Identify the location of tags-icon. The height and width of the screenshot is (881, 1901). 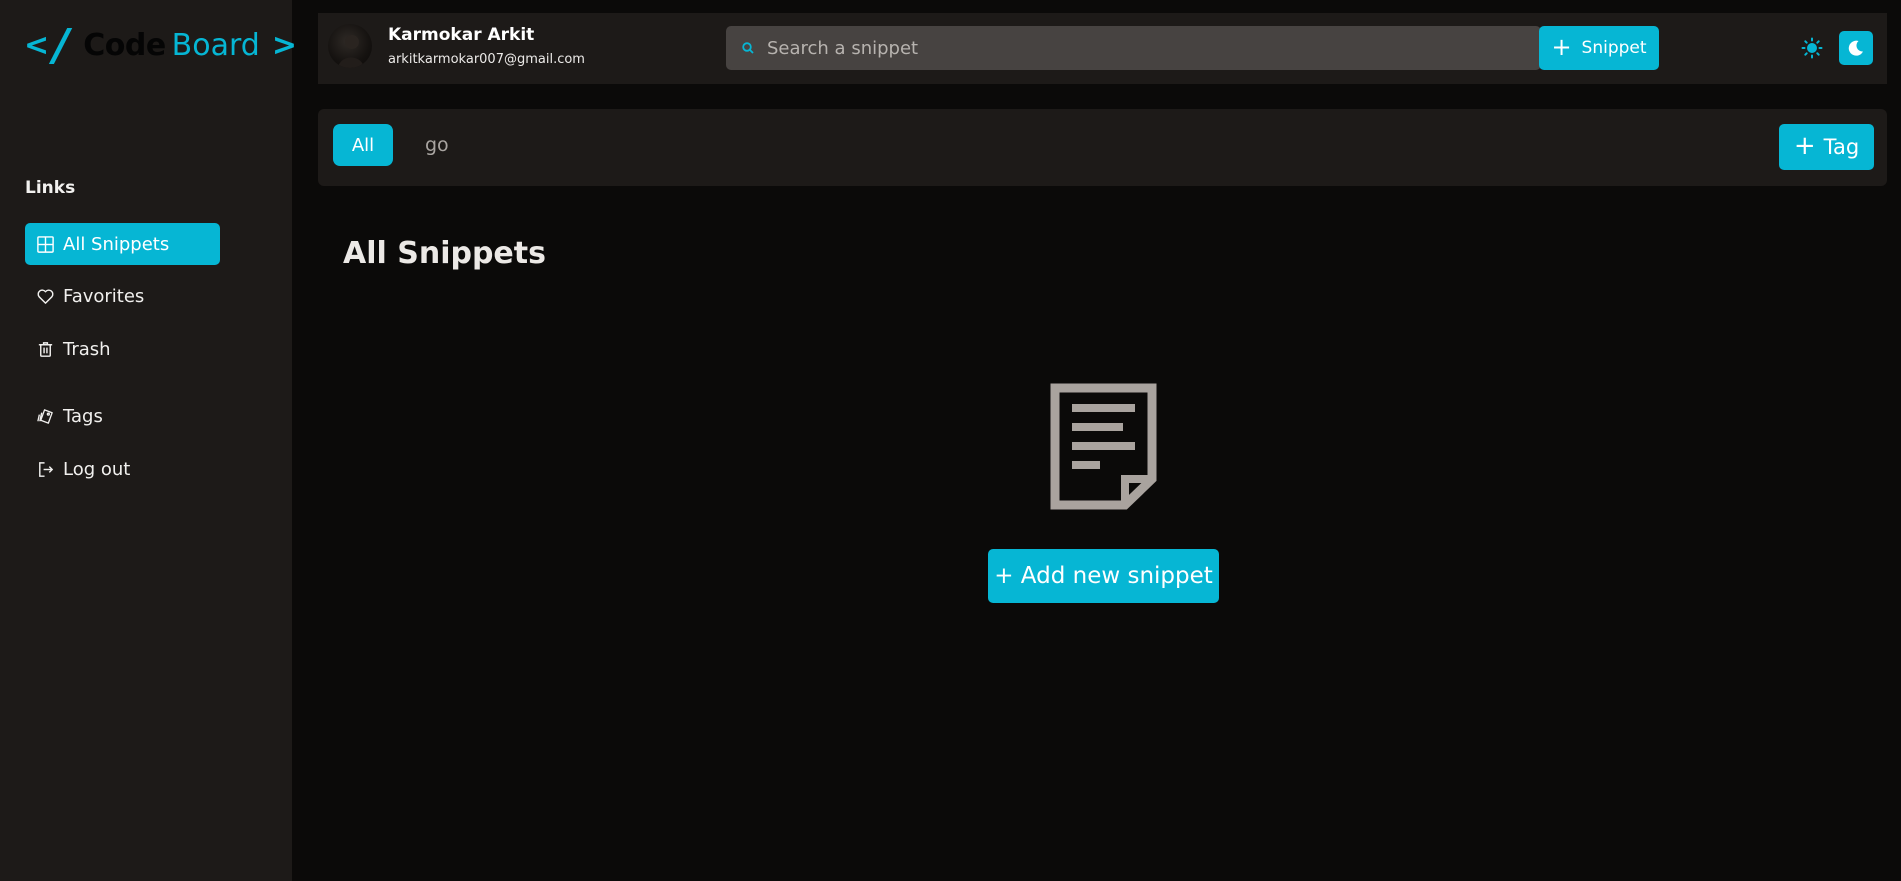
(45, 416).